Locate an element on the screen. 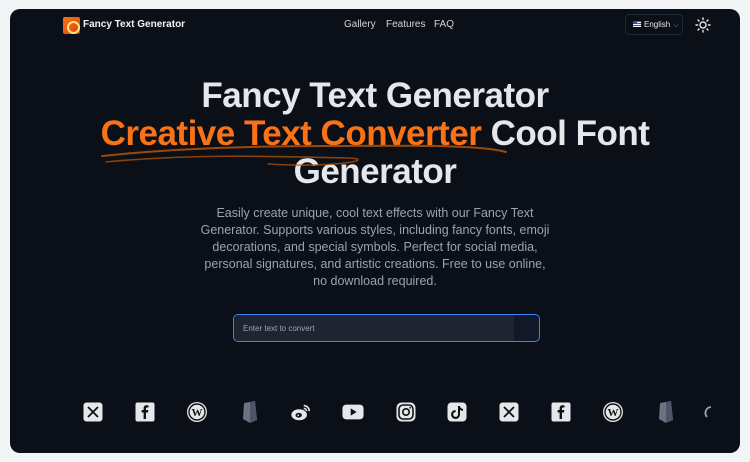  tiktok-icon is located at coordinates (457, 412).